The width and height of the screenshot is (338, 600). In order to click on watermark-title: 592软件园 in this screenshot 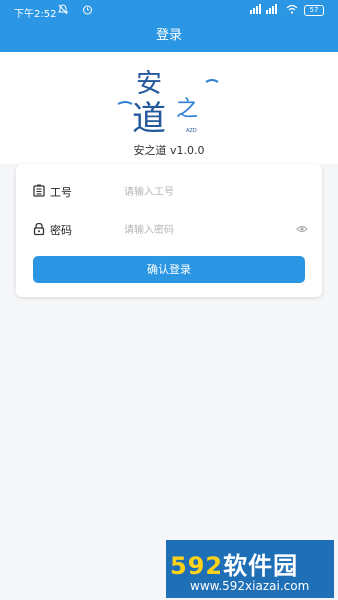, I will do `click(234, 563)`.